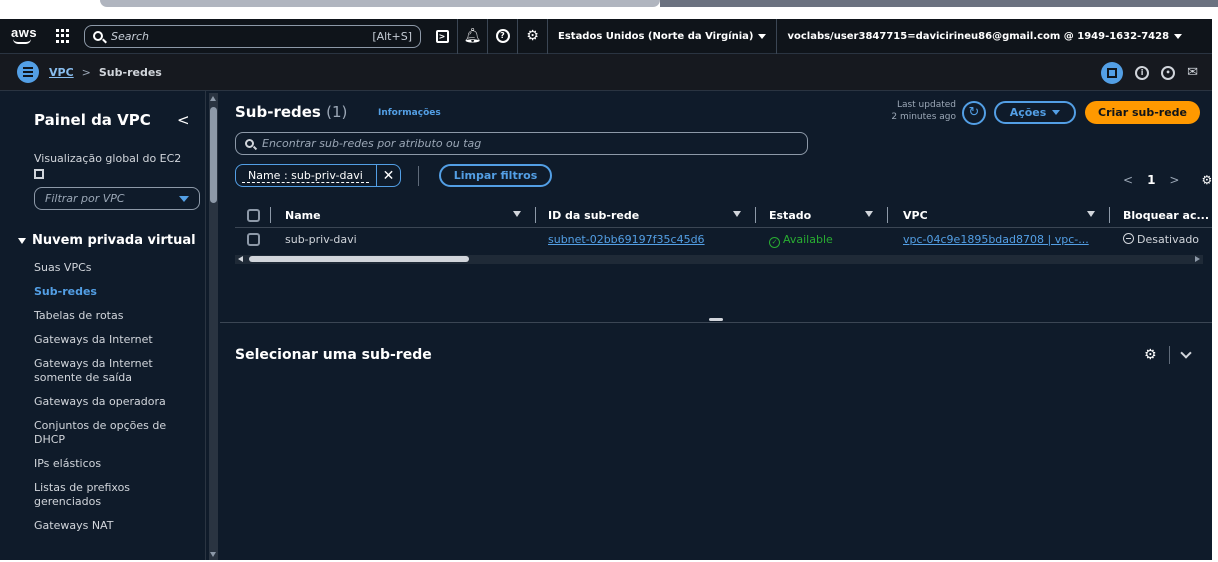 Image resolution: width=1218 pixels, height=562 pixels. Describe the element at coordinates (1028, 112) in the screenshot. I see `actions-label: Ações` at that location.